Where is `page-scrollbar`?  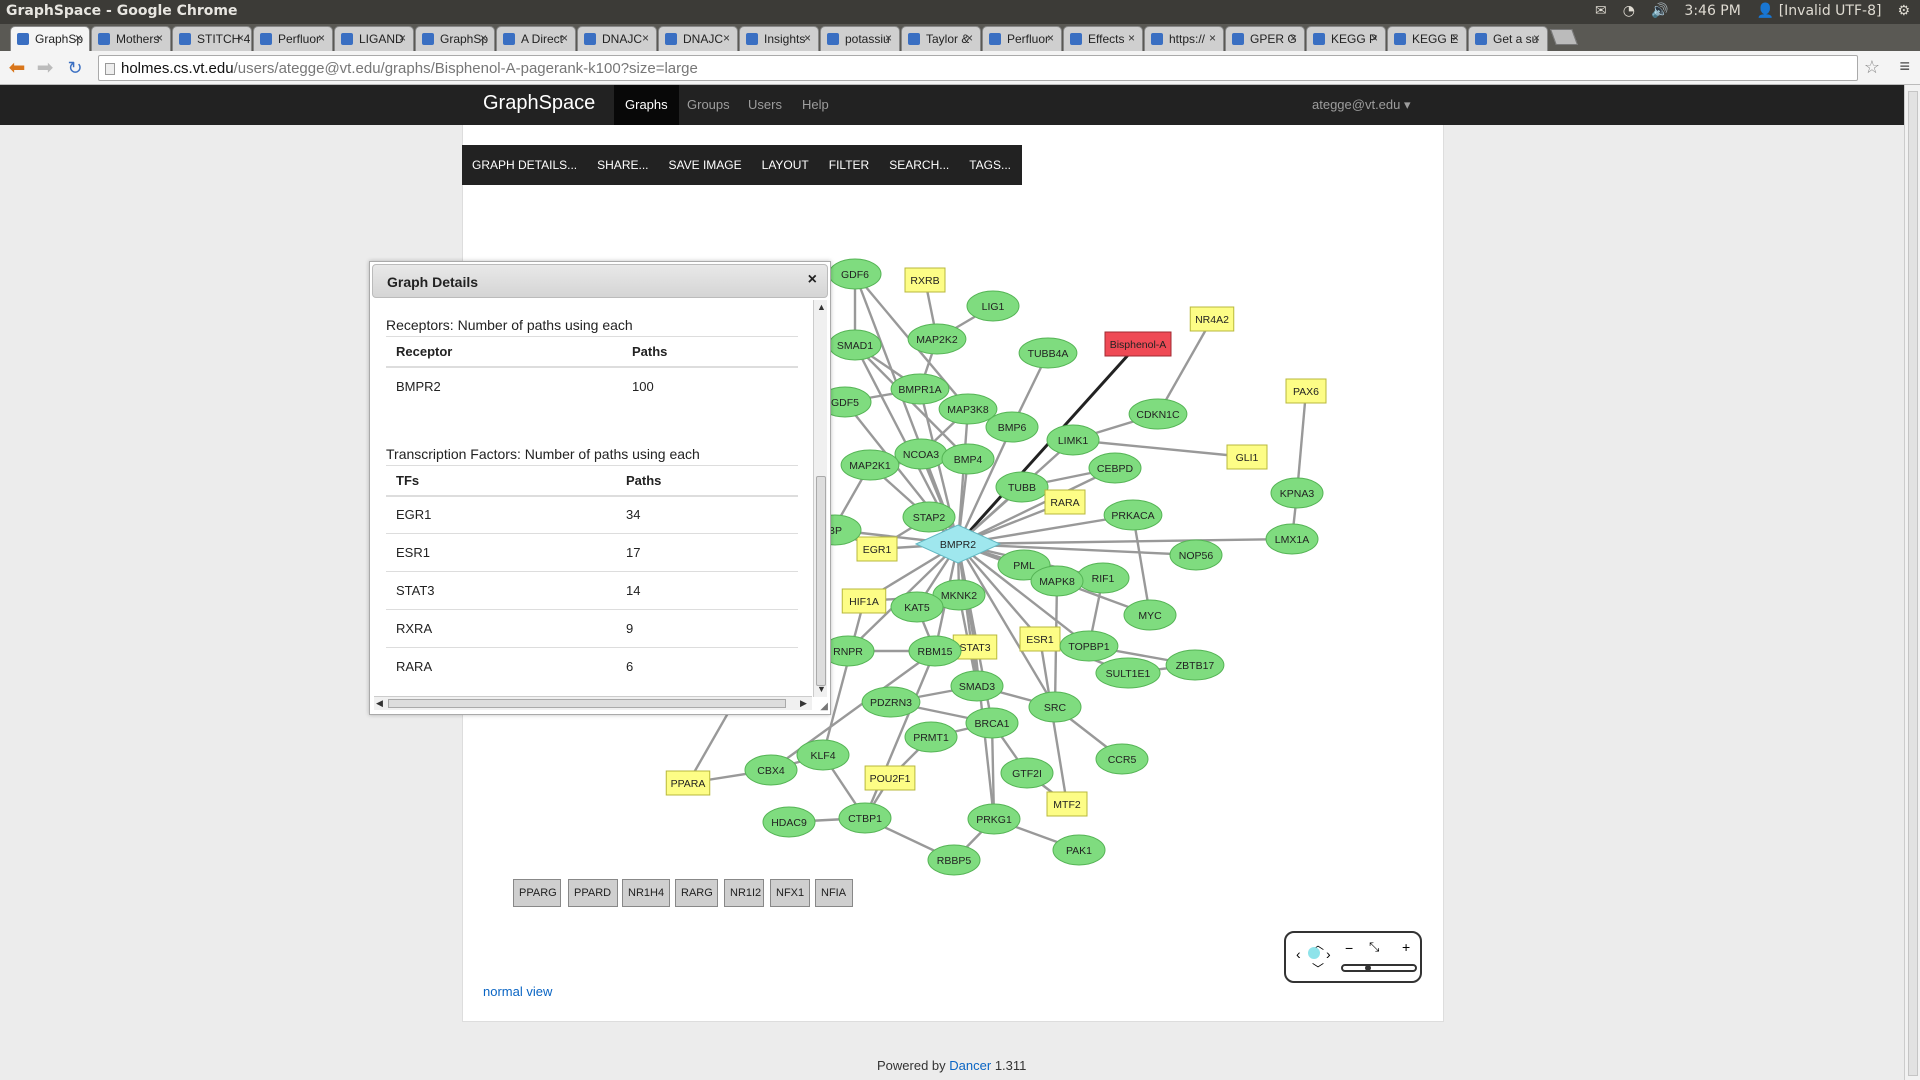
page-scrollbar is located at coordinates (1912, 582).